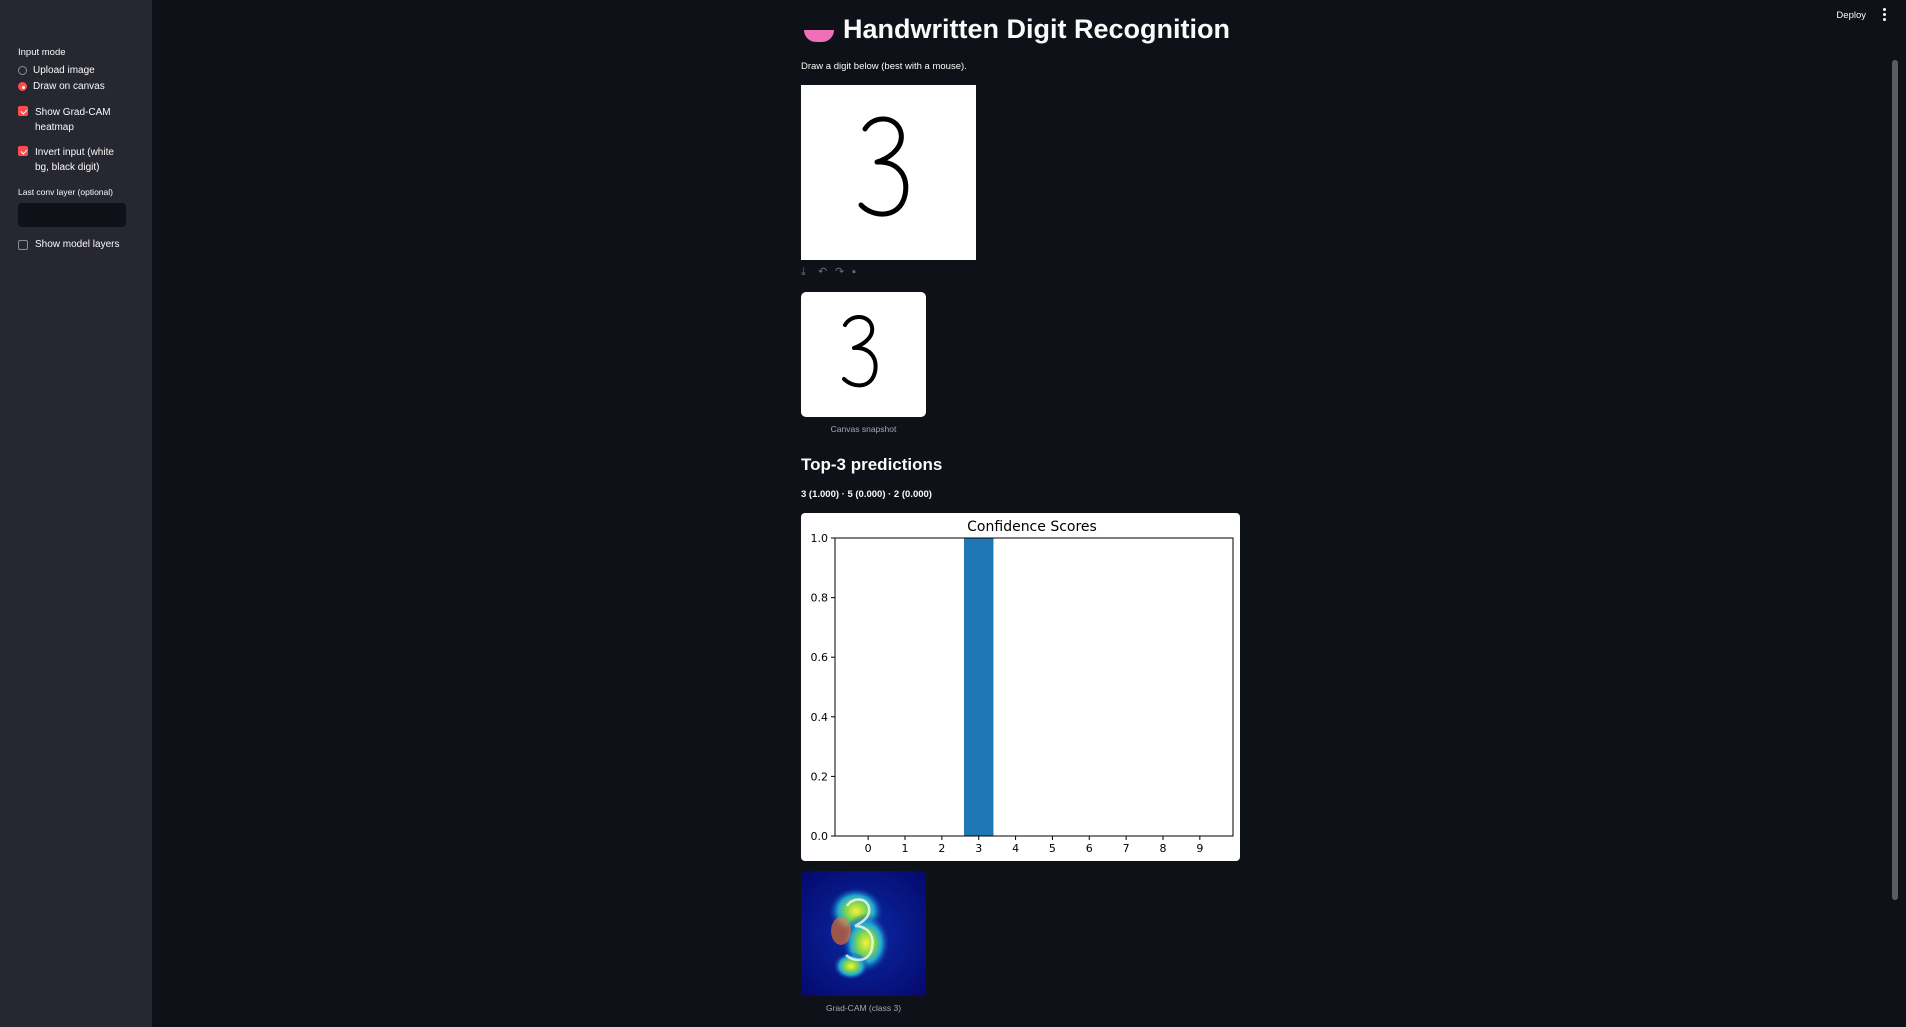 The width and height of the screenshot is (1906, 1027). What do you see at coordinates (1126, 848) in the screenshot?
I see `x-tick-label: 7` at bounding box center [1126, 848].